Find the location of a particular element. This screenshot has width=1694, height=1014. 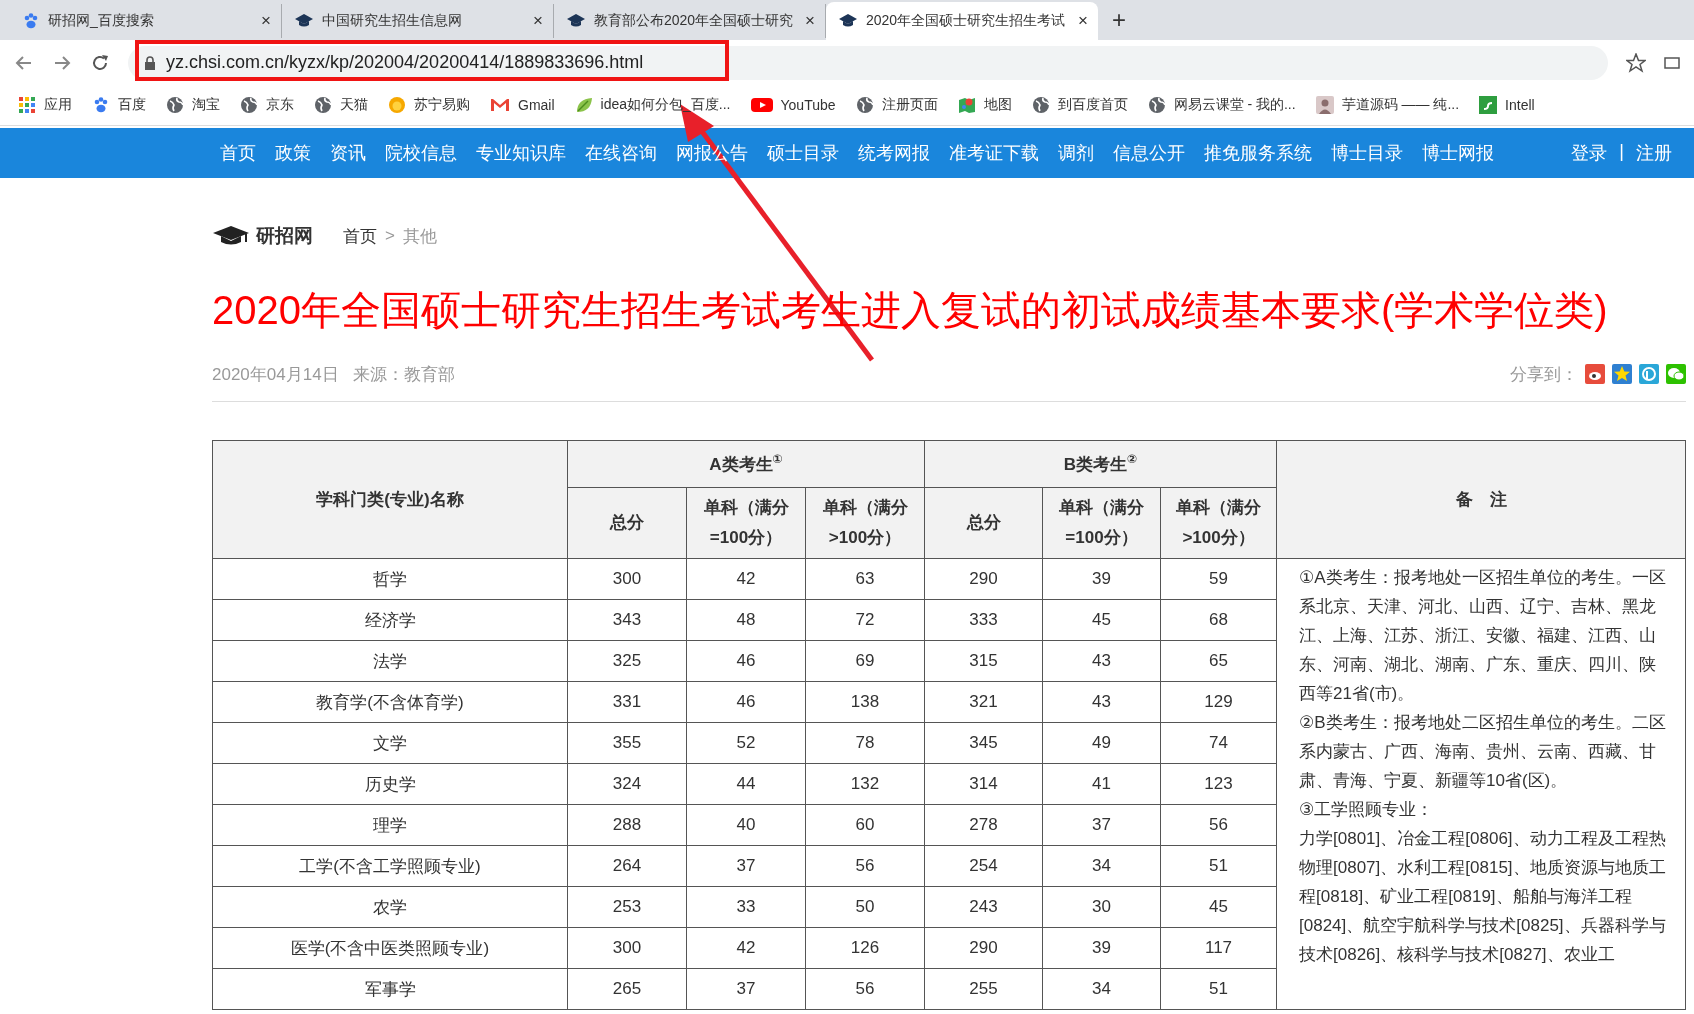

nav-link: 博士目录 is located at coordinates (1367, 153).